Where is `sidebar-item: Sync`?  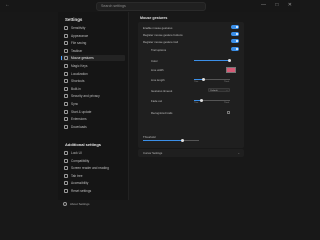 sidebar-item: Sync is located at coordinates (93, 104).